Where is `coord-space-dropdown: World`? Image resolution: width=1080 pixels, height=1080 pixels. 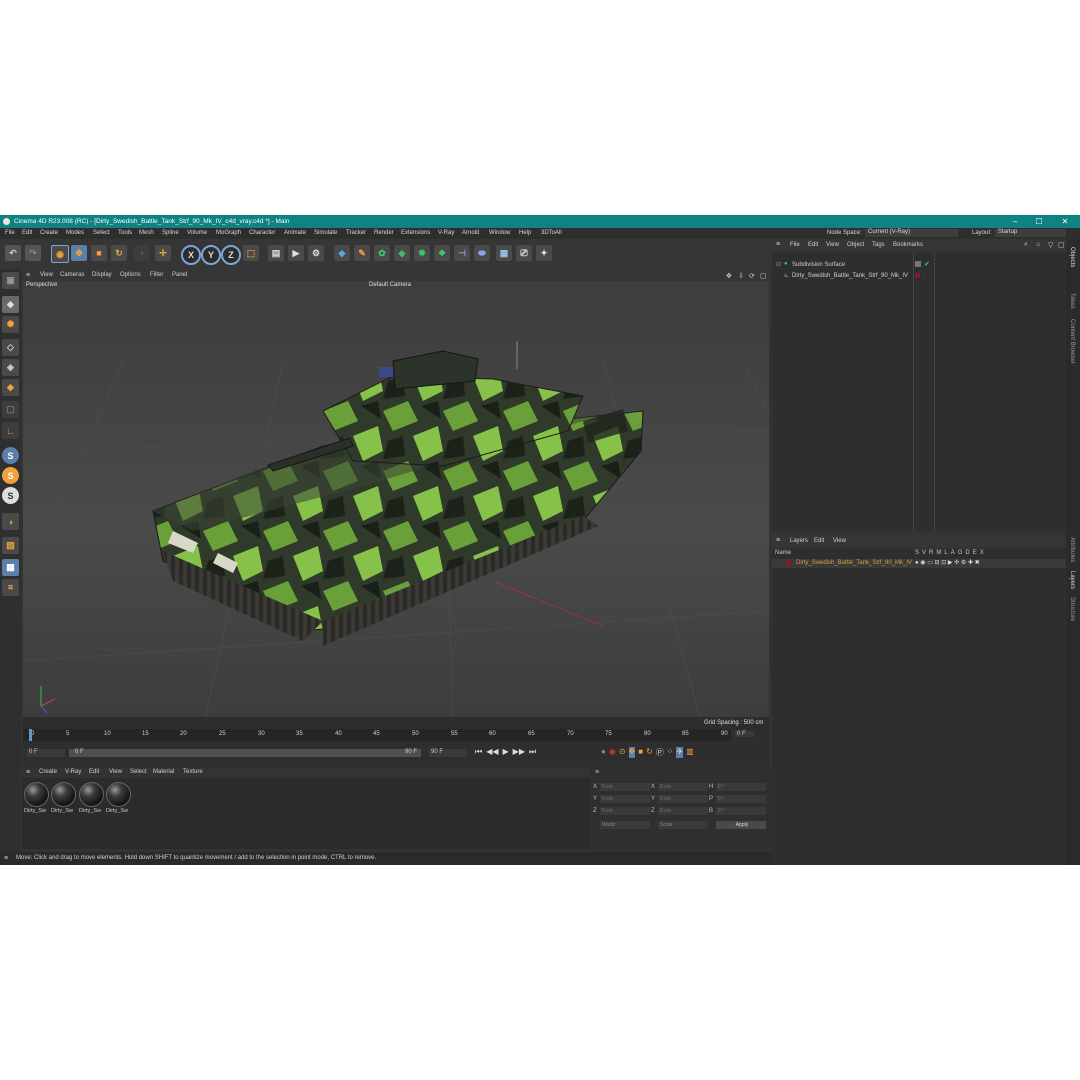 coord-space-dropdown: World is located at coordinates (625, 825).